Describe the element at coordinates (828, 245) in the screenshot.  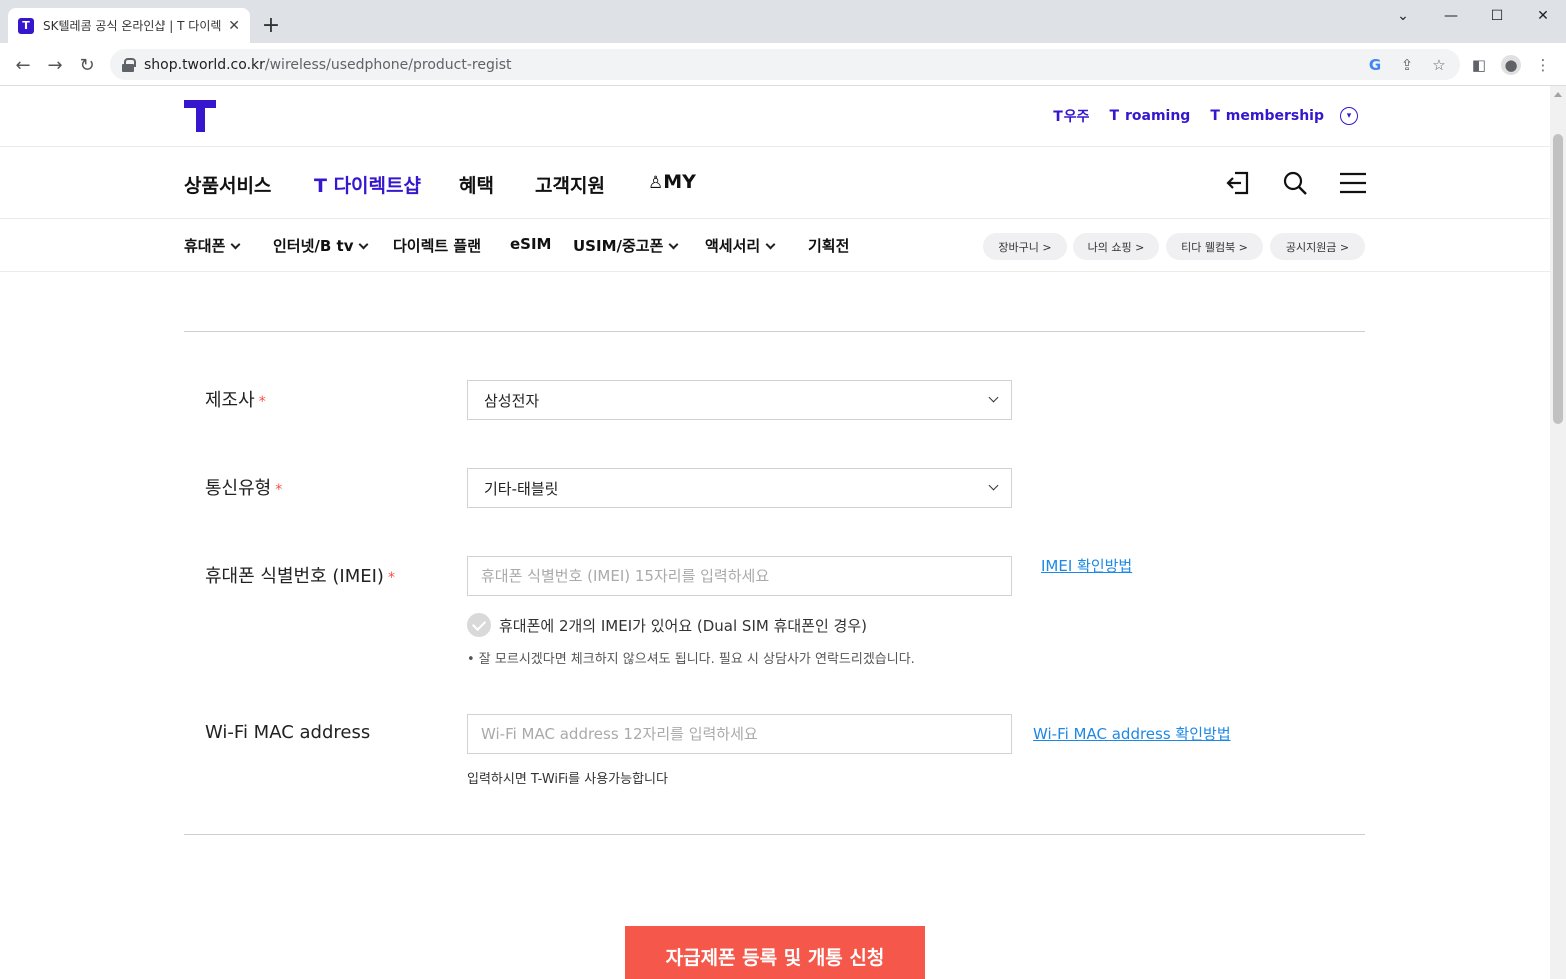
I see `lnb-item-promotions: 기획전` at that location.